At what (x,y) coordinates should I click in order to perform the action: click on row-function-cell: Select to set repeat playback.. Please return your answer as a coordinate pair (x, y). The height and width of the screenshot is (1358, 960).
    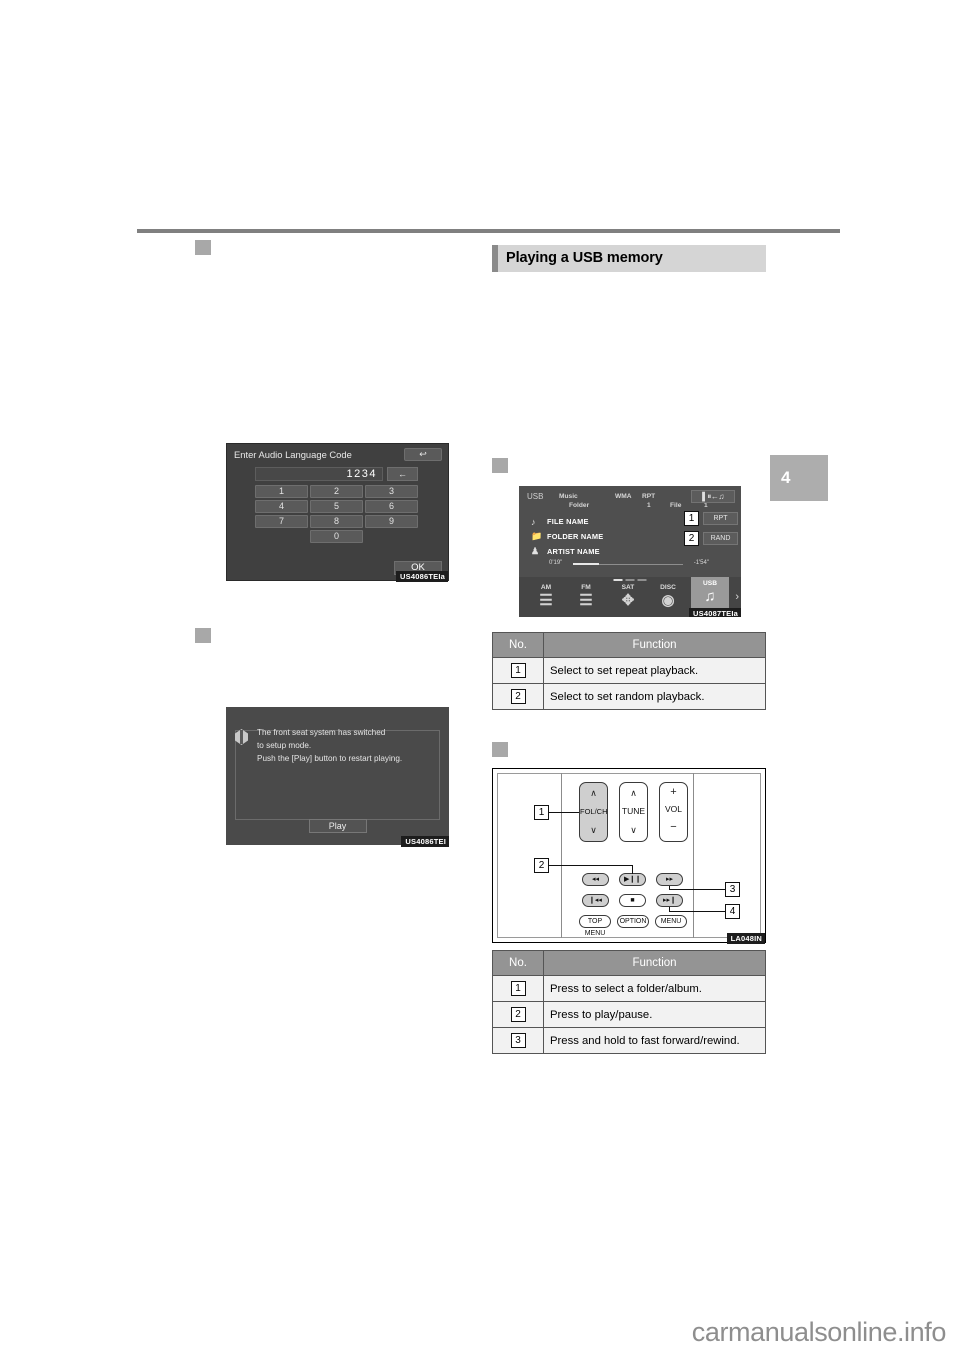
    Looking at the image, I should click on (654, 670).